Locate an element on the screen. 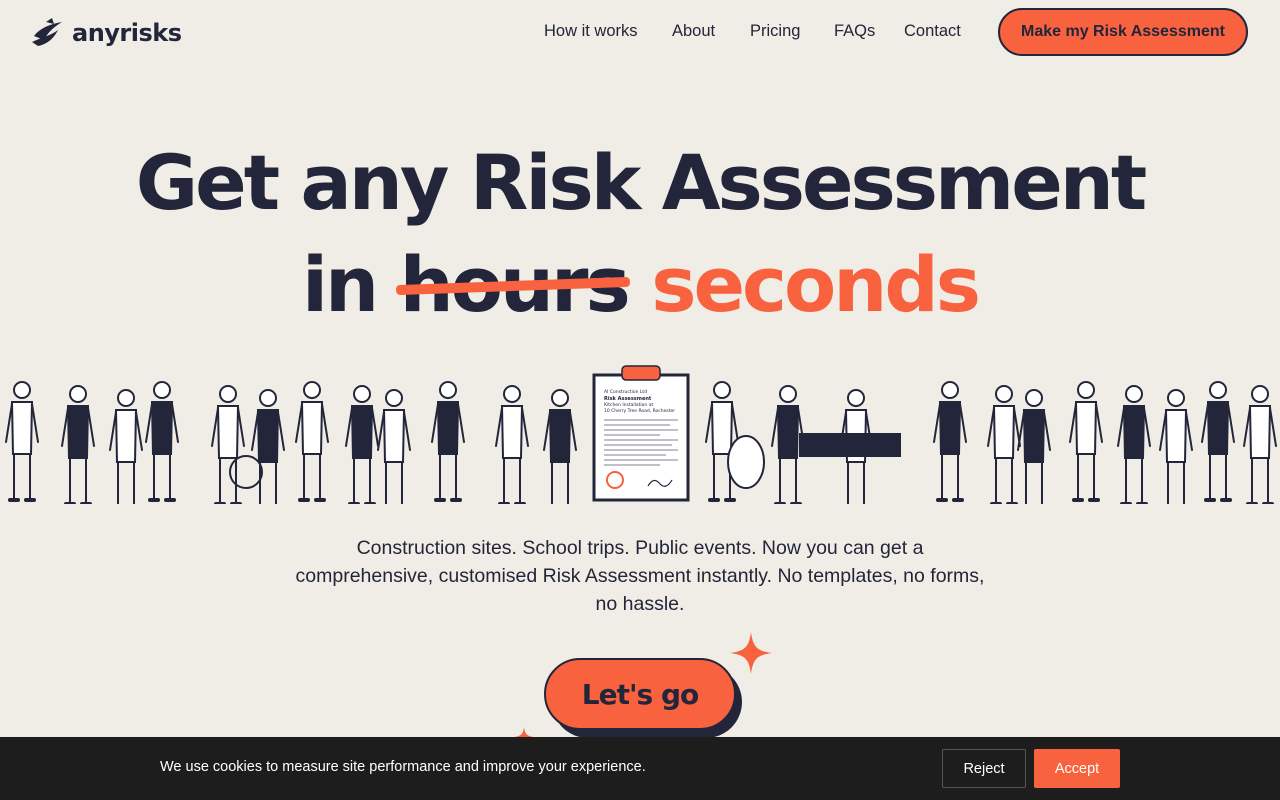  clipboard-line1: Risk Assessment is located at coordinates (628, 399).